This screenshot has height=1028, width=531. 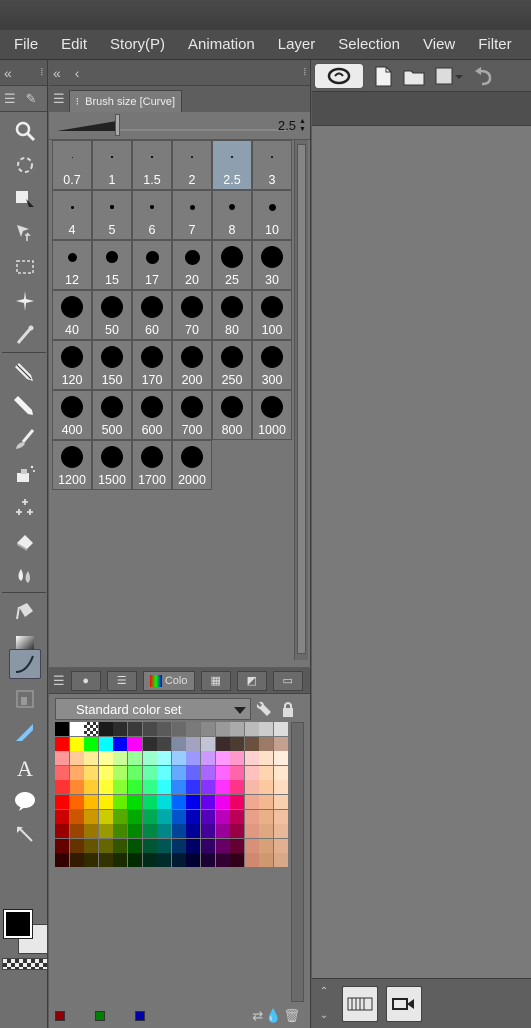 I want to click on brush-size-preset: 0.7, so click(x=72, y=165).